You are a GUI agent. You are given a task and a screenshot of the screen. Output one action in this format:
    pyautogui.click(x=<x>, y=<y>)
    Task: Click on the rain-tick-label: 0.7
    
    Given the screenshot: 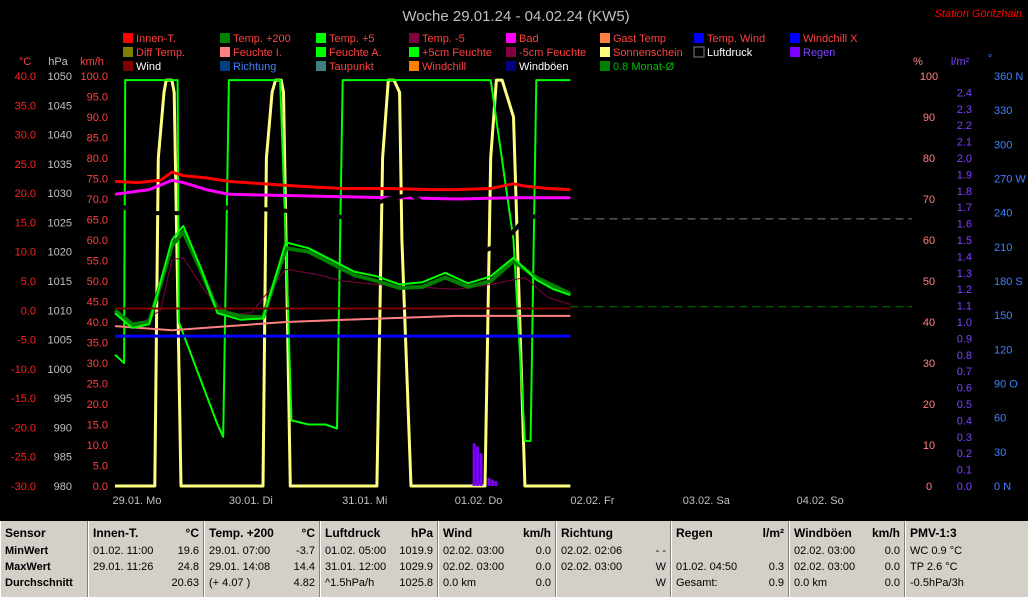 What is the action you would take?
    pyautogui.click(x=964, y=372)
    